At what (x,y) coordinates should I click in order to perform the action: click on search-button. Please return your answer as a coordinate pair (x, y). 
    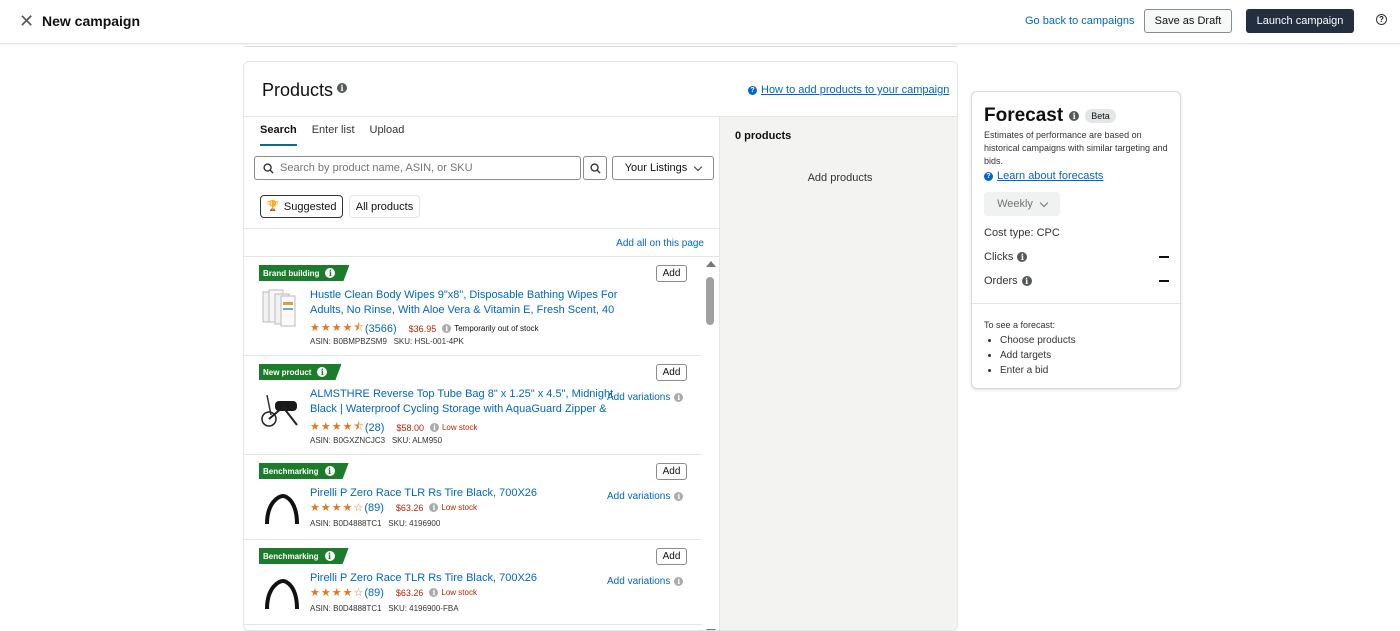
    Looking at the image, I should click on (595, 168).